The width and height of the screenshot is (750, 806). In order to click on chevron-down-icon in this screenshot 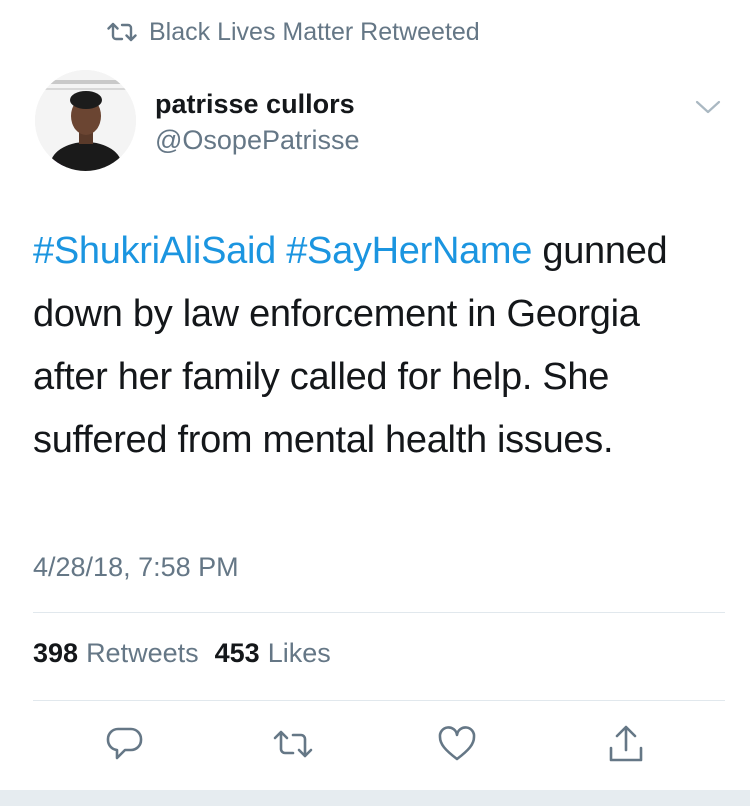, I will do `click(708, 107)`.